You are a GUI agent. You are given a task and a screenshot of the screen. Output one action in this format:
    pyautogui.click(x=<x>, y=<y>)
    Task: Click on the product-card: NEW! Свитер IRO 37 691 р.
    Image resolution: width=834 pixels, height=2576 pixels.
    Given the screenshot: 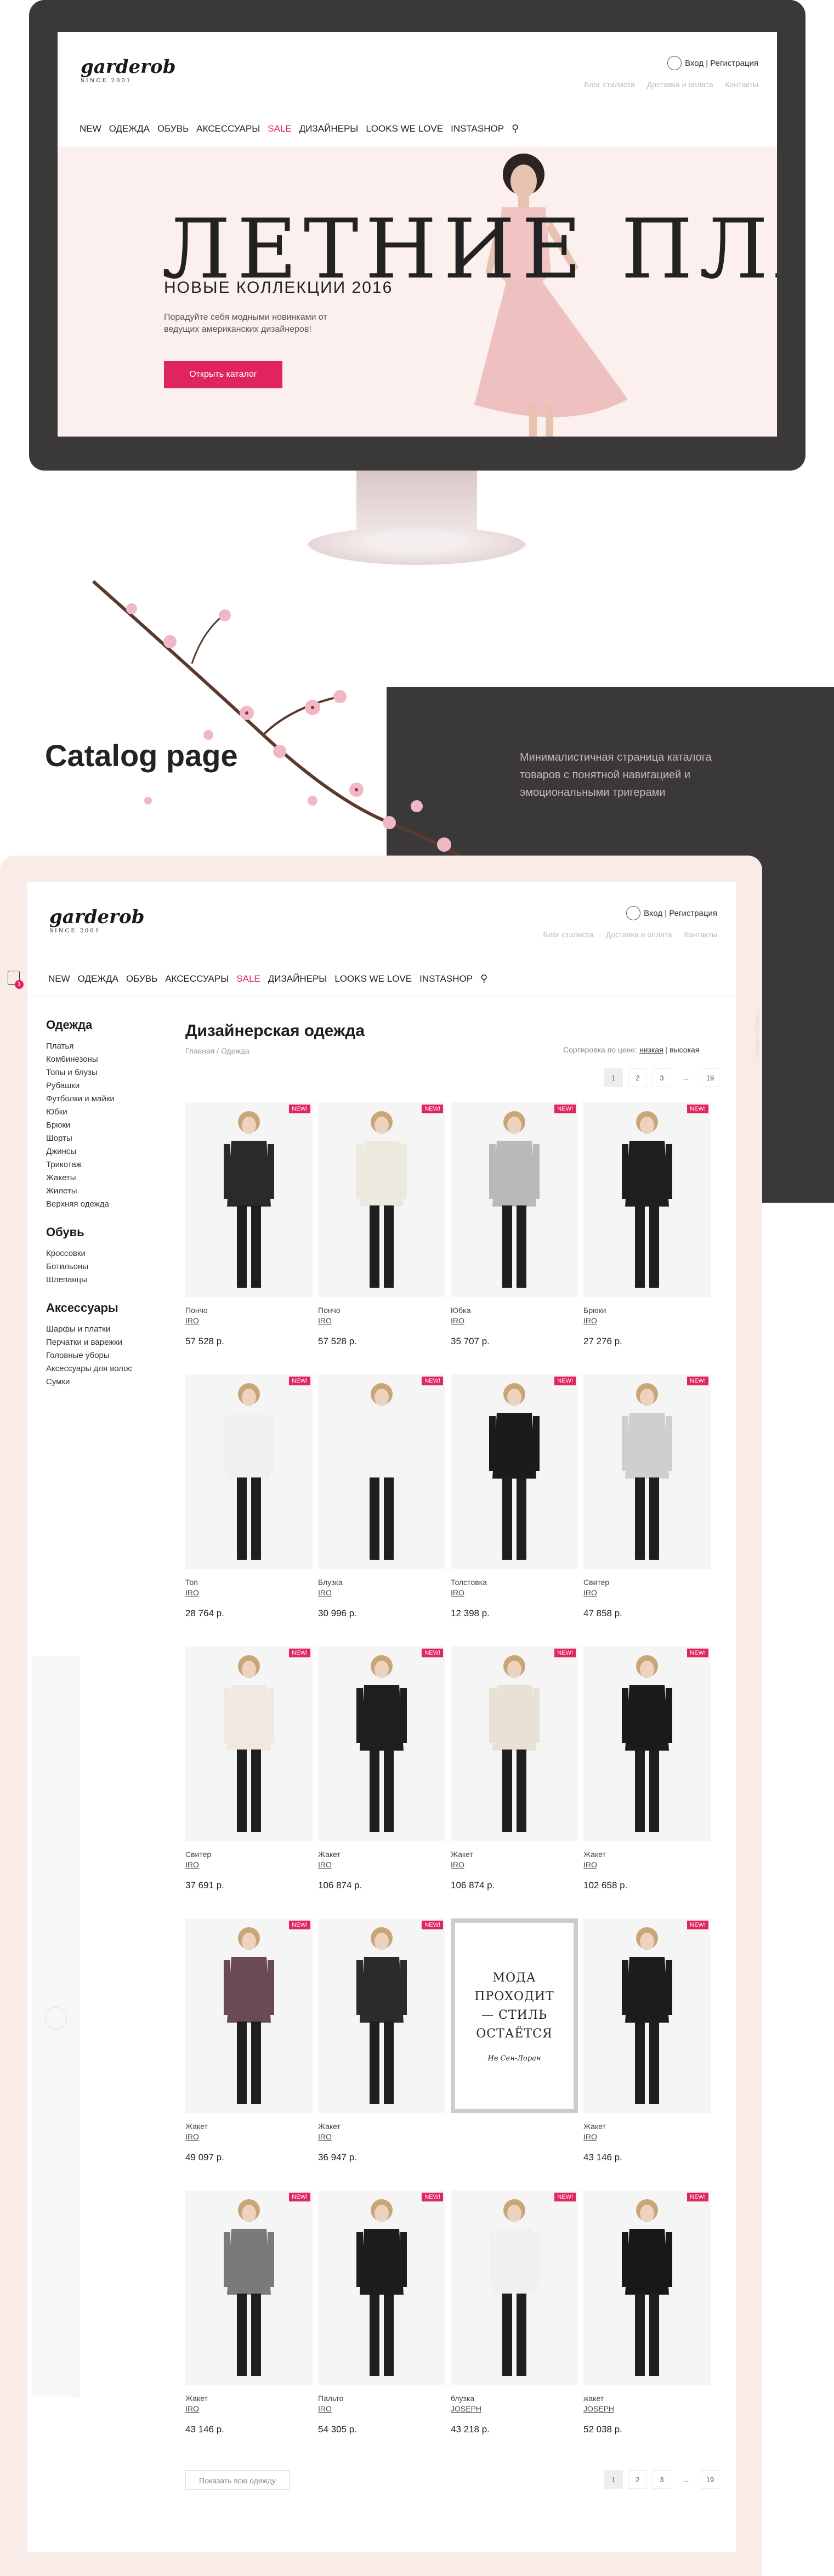 What is the action you would take?
    pyautogui.click(x=249, y=1768)
    